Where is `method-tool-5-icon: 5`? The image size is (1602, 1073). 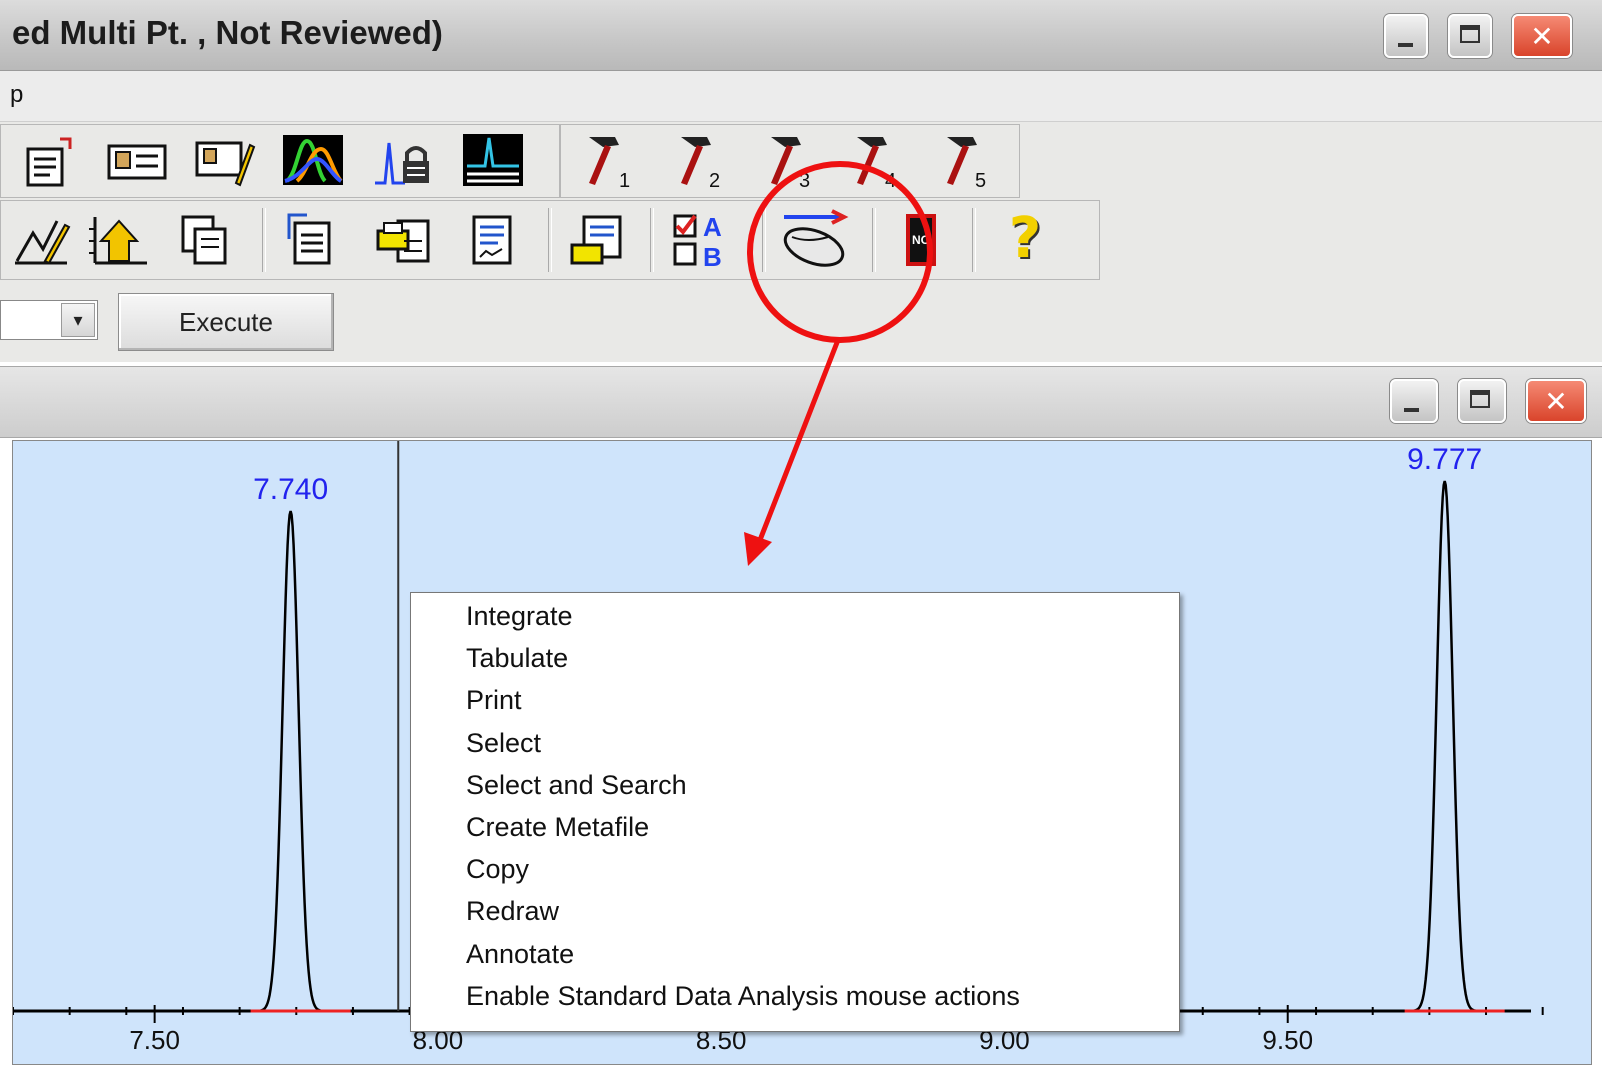 method-tool-5-icon: 5 is located at coordinates (963, 162).